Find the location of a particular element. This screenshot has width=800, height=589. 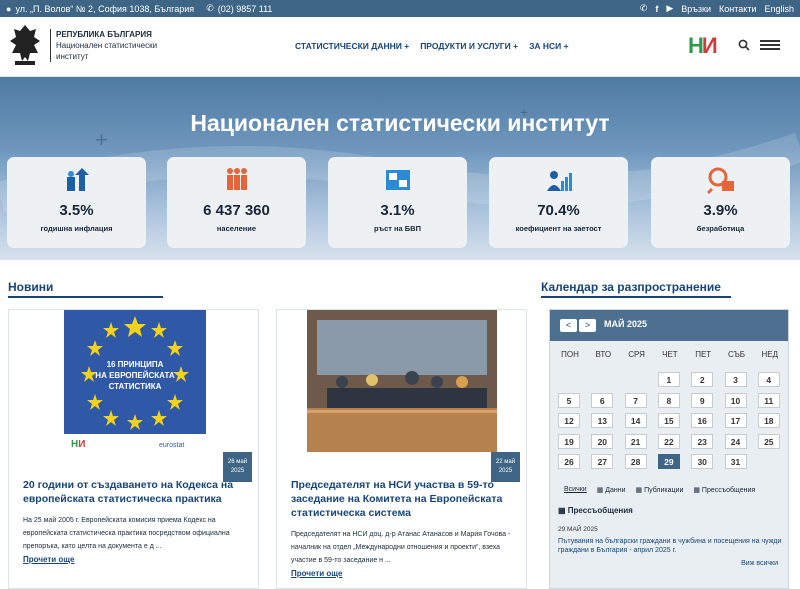

weekday-label: ЧЕТ is located at coordinates (670, 354).